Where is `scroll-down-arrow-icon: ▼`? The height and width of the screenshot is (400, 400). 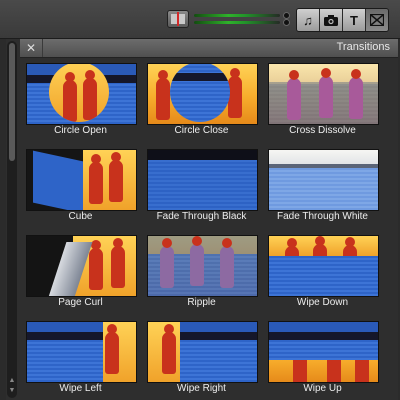 scroll-down-arrow-icon: ▼ is located at coordinates (12, 391).